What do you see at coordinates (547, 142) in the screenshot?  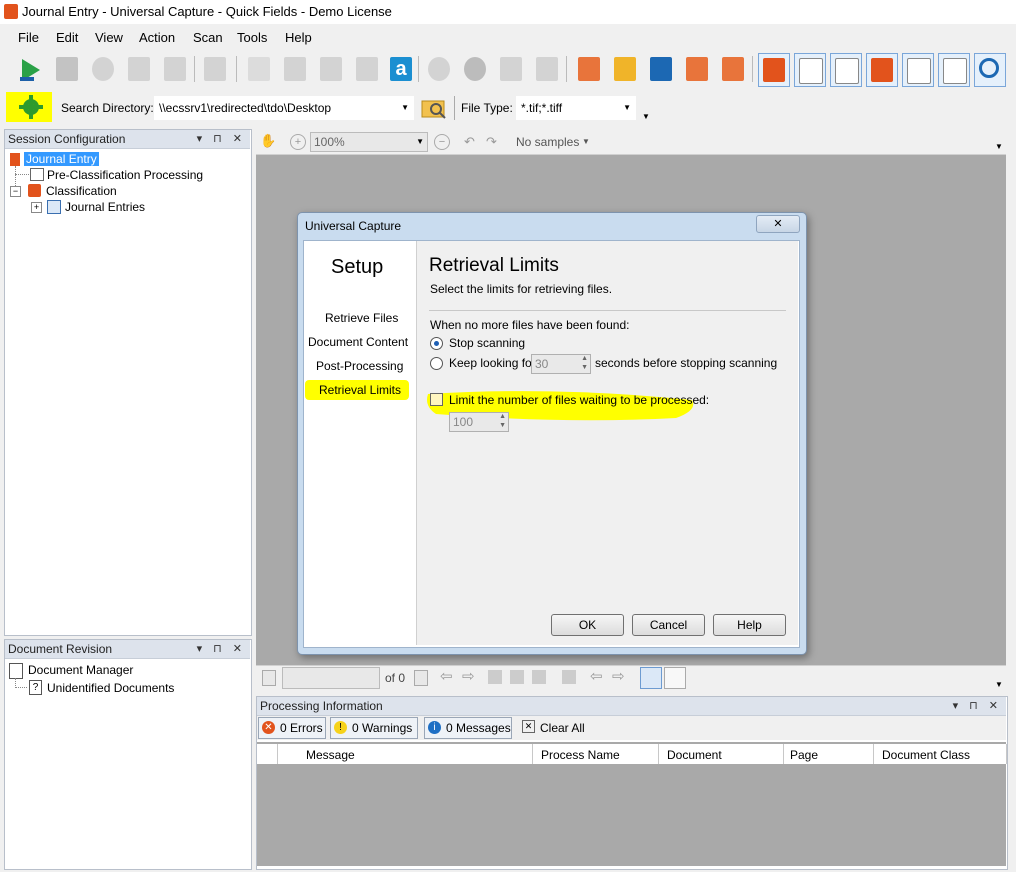 I see `samples-dropdown: No samples` at bounding box center [547, 142].